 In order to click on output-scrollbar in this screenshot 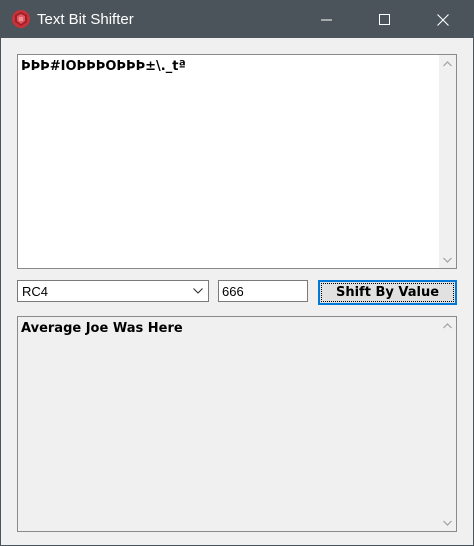, I will do `click(447, 424)`.